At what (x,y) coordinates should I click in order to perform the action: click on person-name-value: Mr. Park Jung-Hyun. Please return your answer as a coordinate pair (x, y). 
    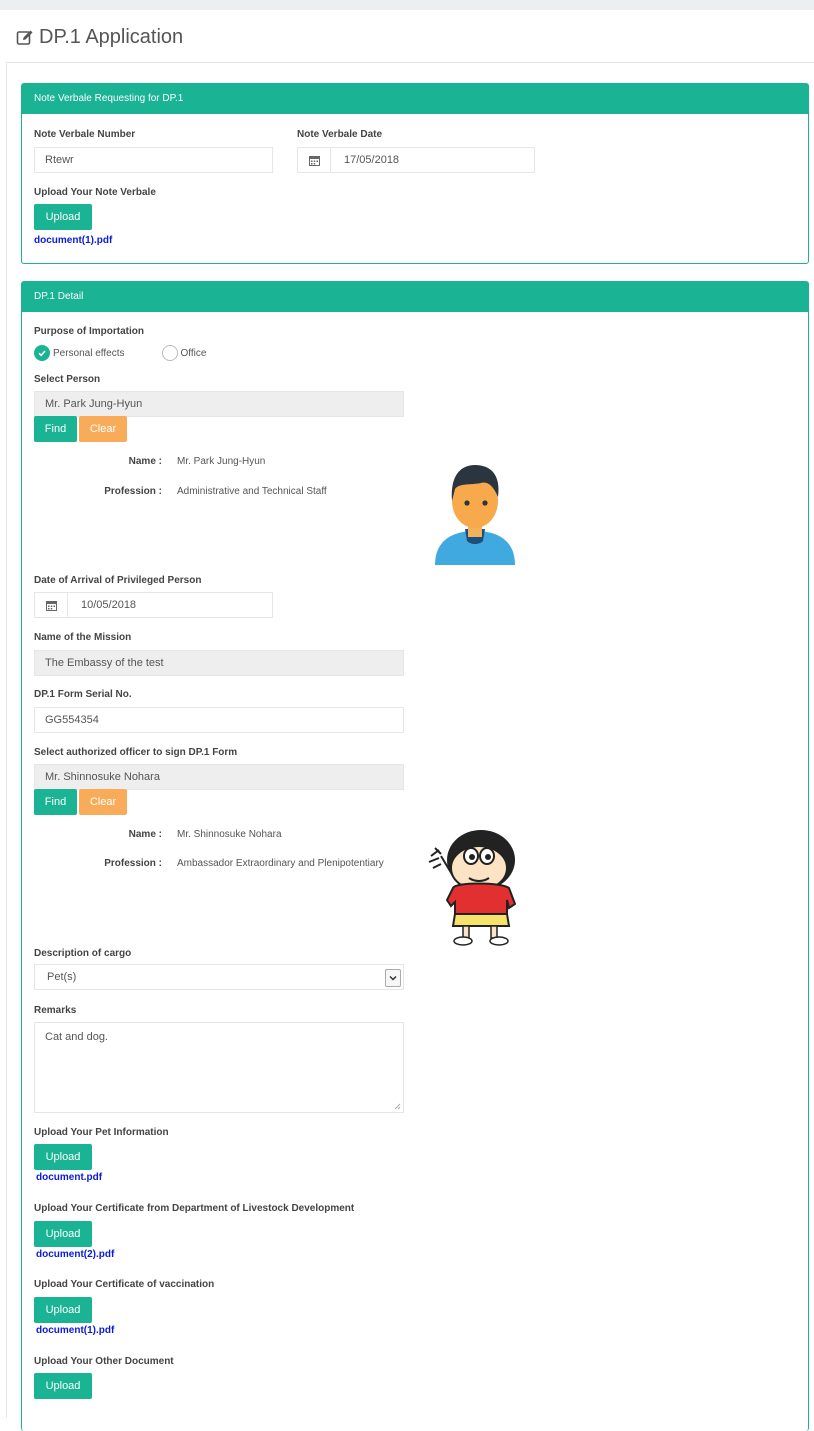
    Looking at the image, I should click on (221, 461).